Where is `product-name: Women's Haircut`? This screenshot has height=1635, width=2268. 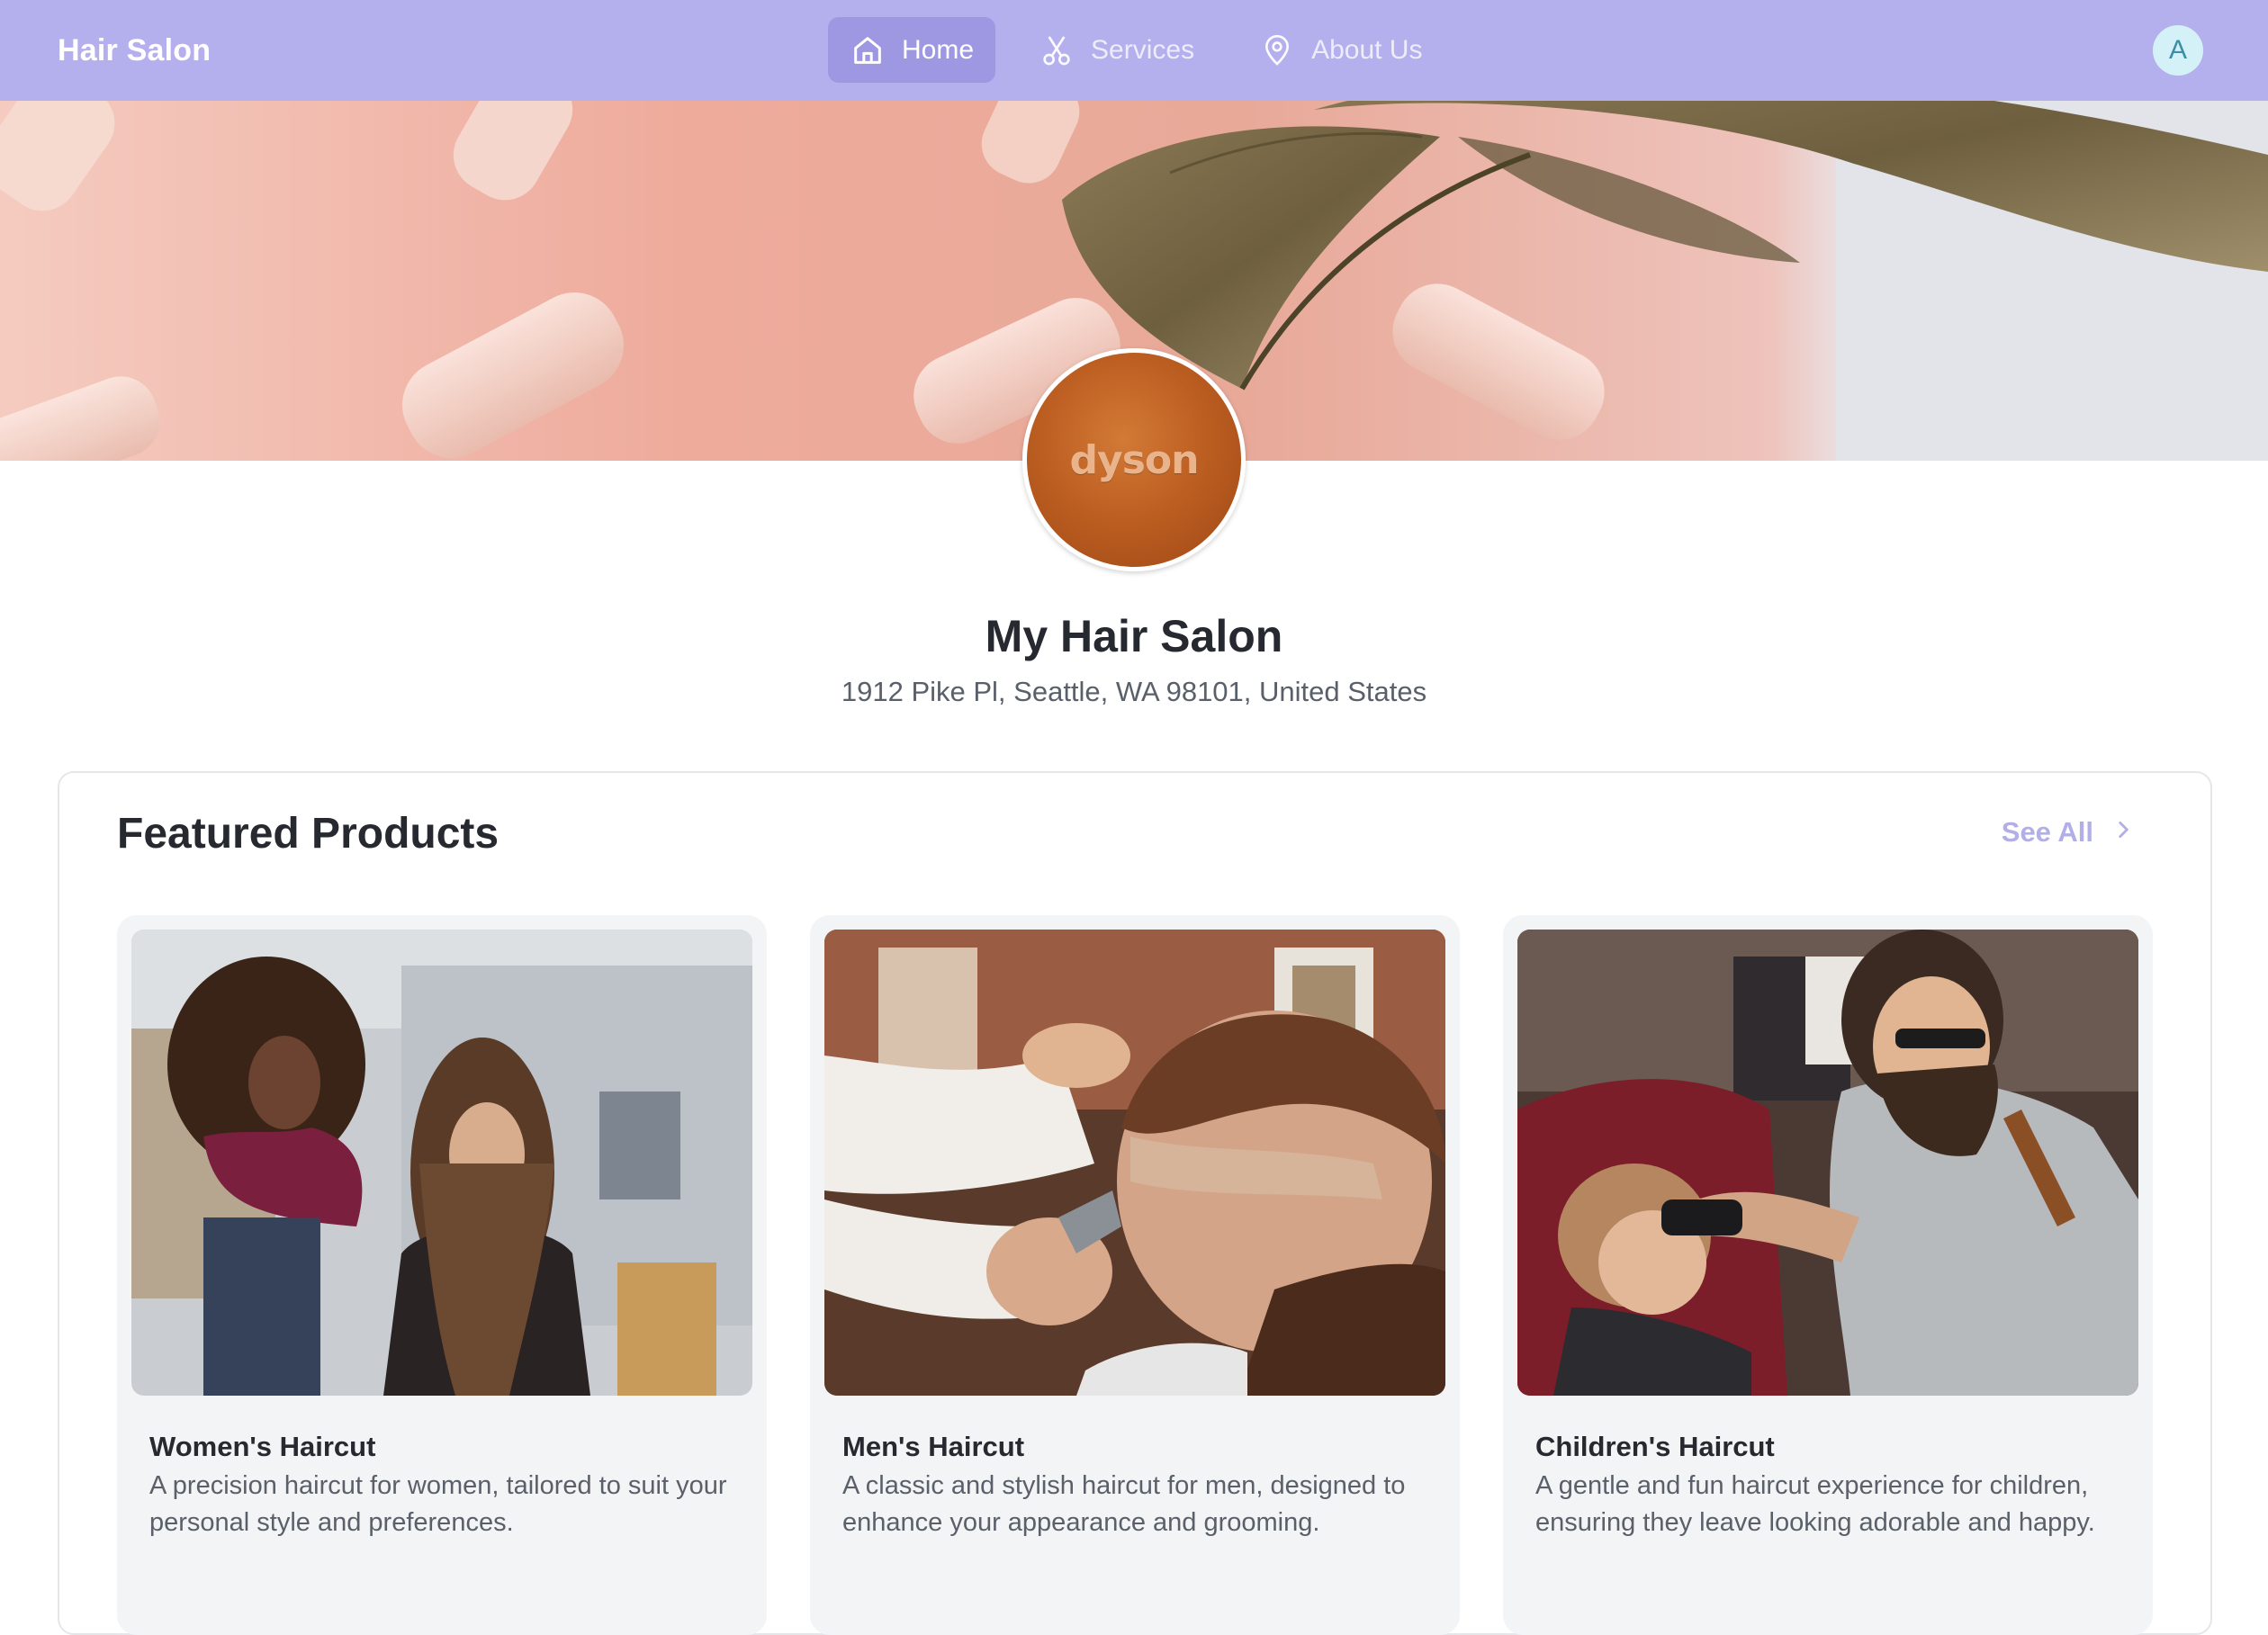 product-name: Women's Haircut is located at coordinates (262, 1446).